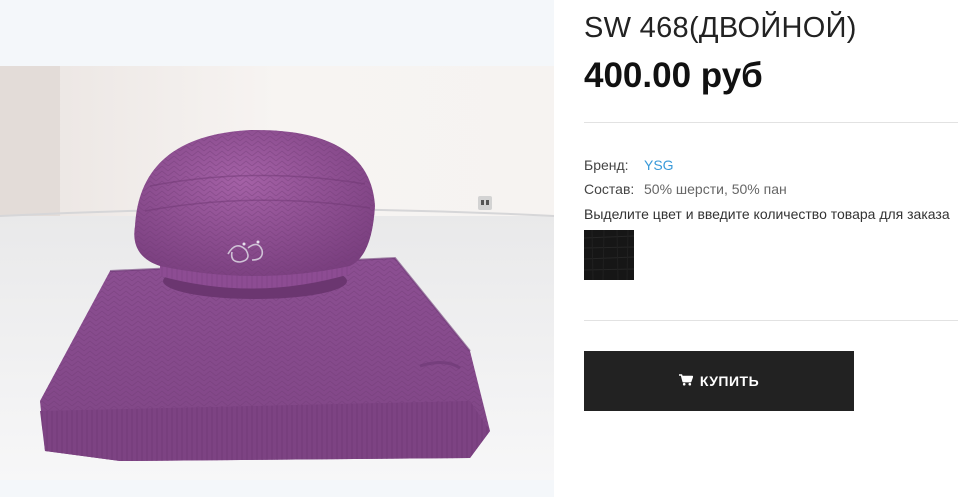  I want to click on cart-icon, so click(686, 381).